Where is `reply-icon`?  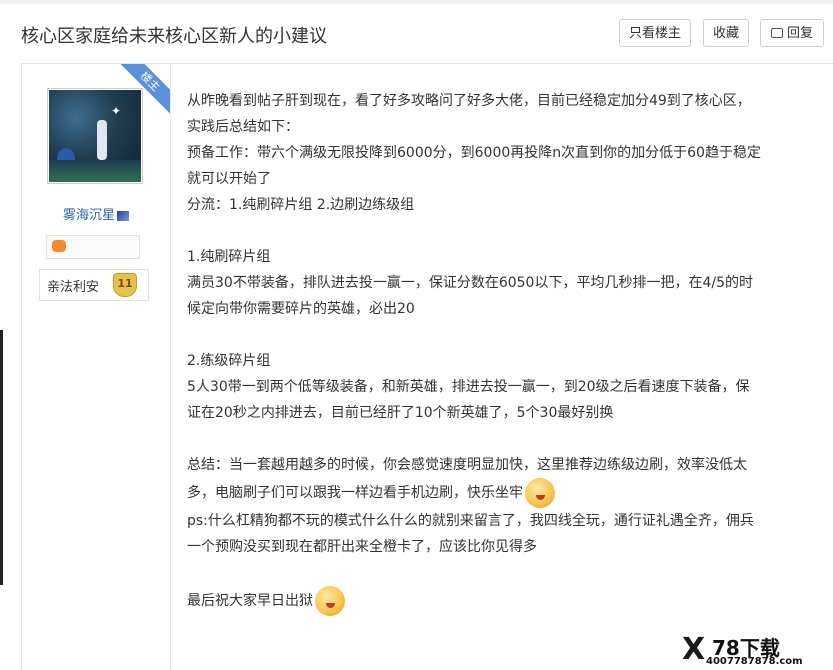 reply-icon is located at coordinates (776, 32).